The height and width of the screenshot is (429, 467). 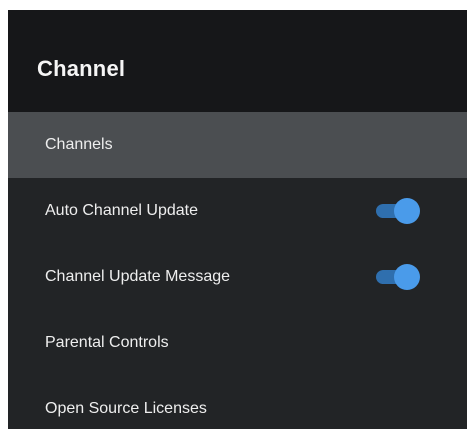 What do you see at coordinates (81, 68) in the screenshot?
I see `page-title: Channel` at bounding box center [81, 68].